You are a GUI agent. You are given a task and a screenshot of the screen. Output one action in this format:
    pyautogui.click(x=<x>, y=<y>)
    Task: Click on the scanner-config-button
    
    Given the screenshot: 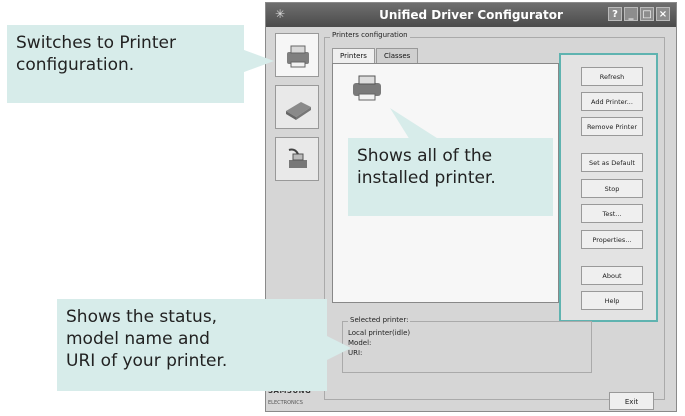 What is the action you would take?
    pyautogui.click(x=297, y=107)
    